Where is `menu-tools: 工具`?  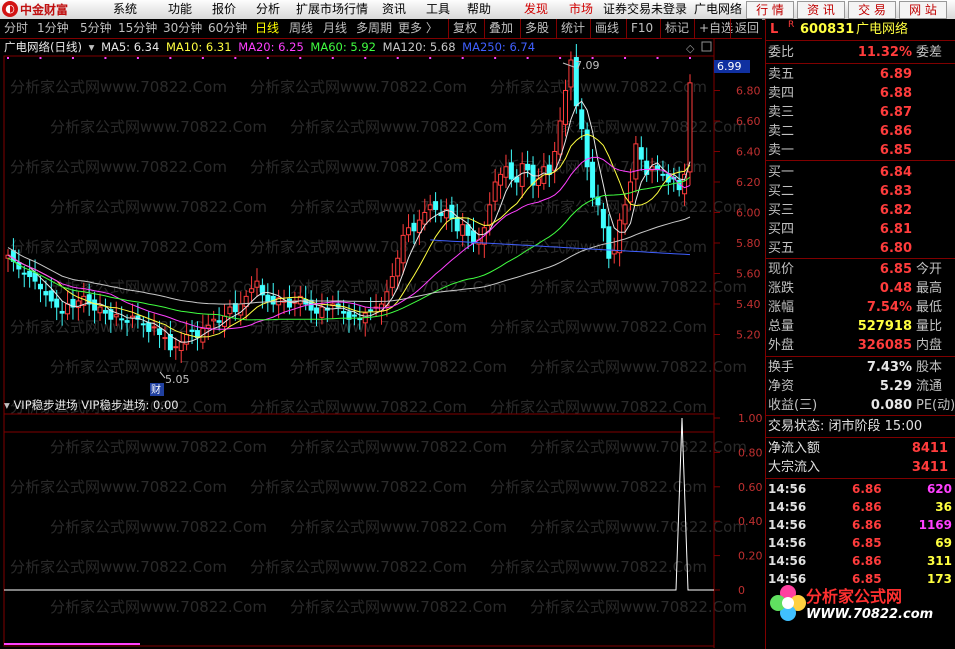
menu-tools: 工具 is located at coordinates (438, 9).